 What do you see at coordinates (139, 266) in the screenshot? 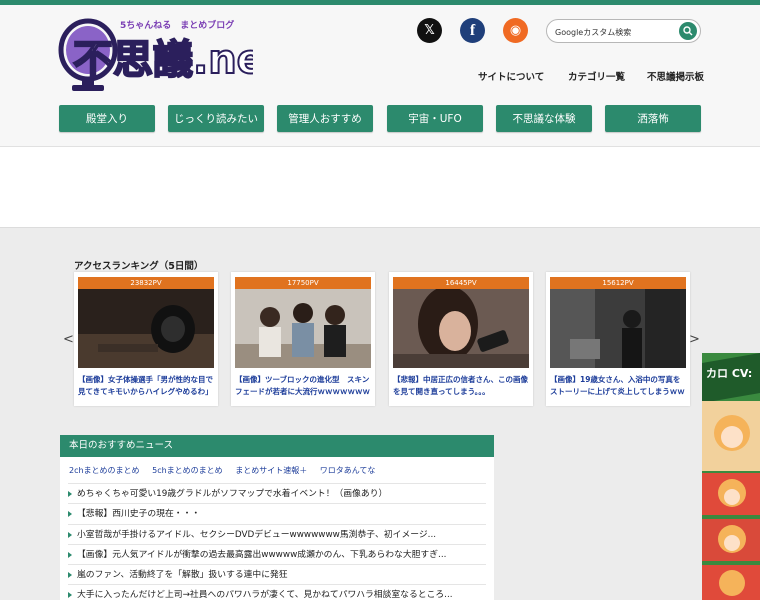
I see `ranking-title: アクセスランキング（5日間）` at bounding box center [139, 266].